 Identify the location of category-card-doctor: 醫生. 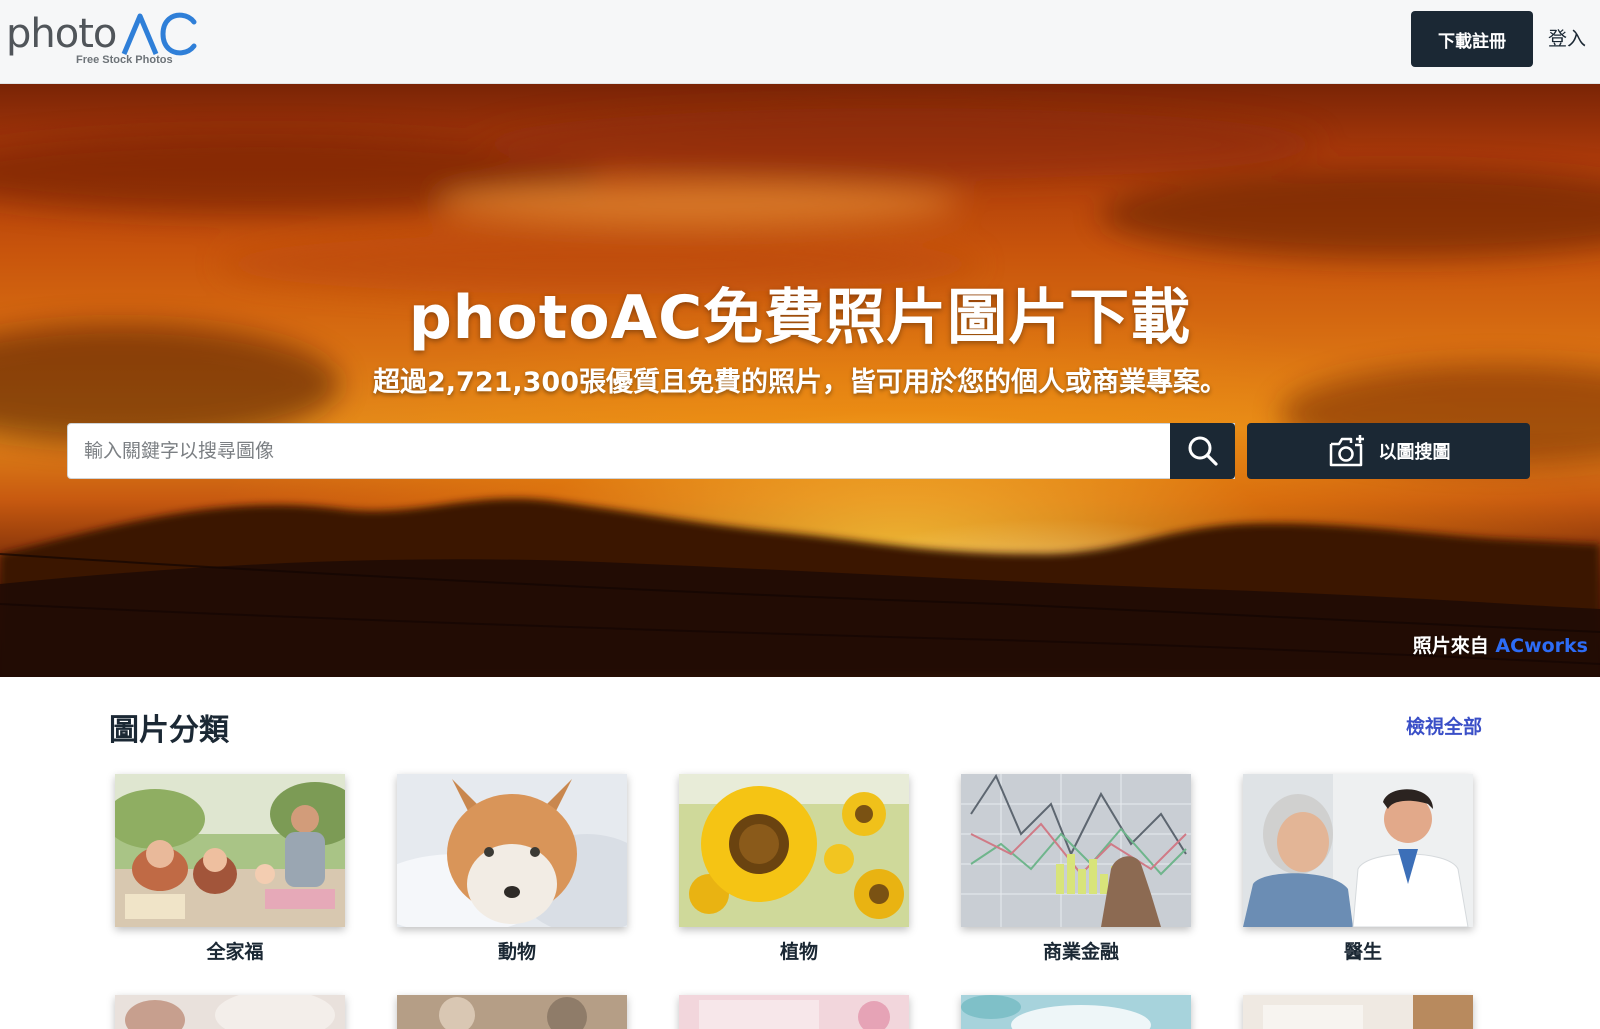
(1358, 868).